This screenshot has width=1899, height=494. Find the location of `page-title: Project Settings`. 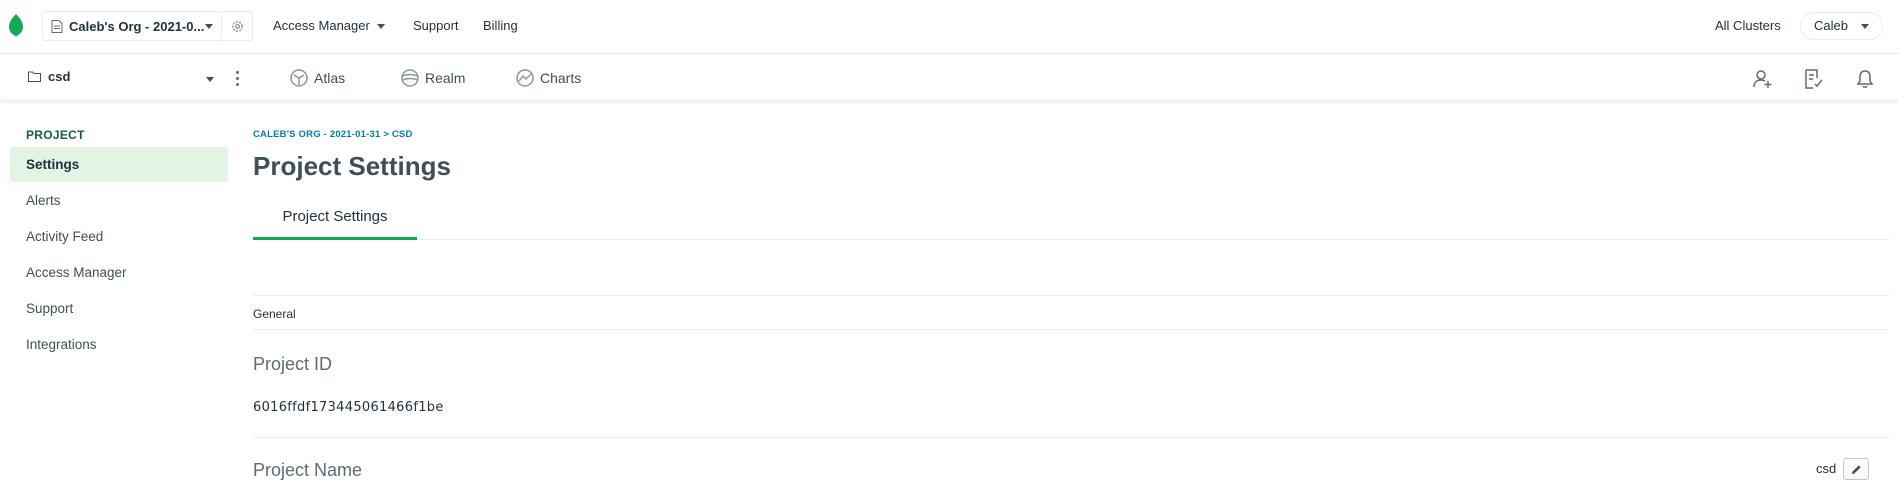

page-title: Project Settings is located at coordinates (352, 166).